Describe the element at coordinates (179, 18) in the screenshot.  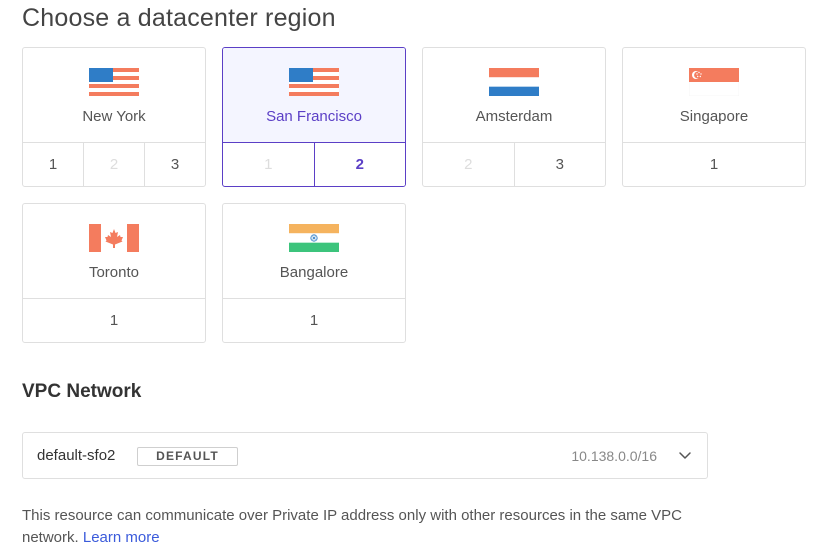
I see `page-title: Choose a datacenter region` at that location.